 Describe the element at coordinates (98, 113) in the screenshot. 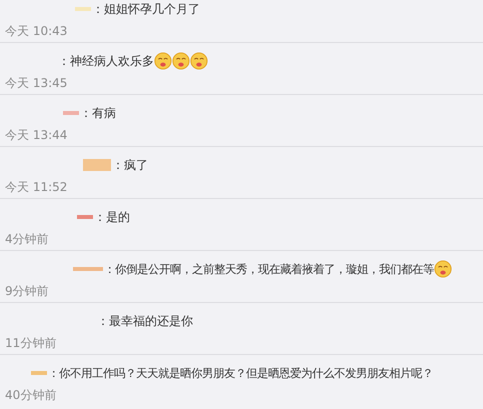

I see `comment-text: ：有病` at that location.